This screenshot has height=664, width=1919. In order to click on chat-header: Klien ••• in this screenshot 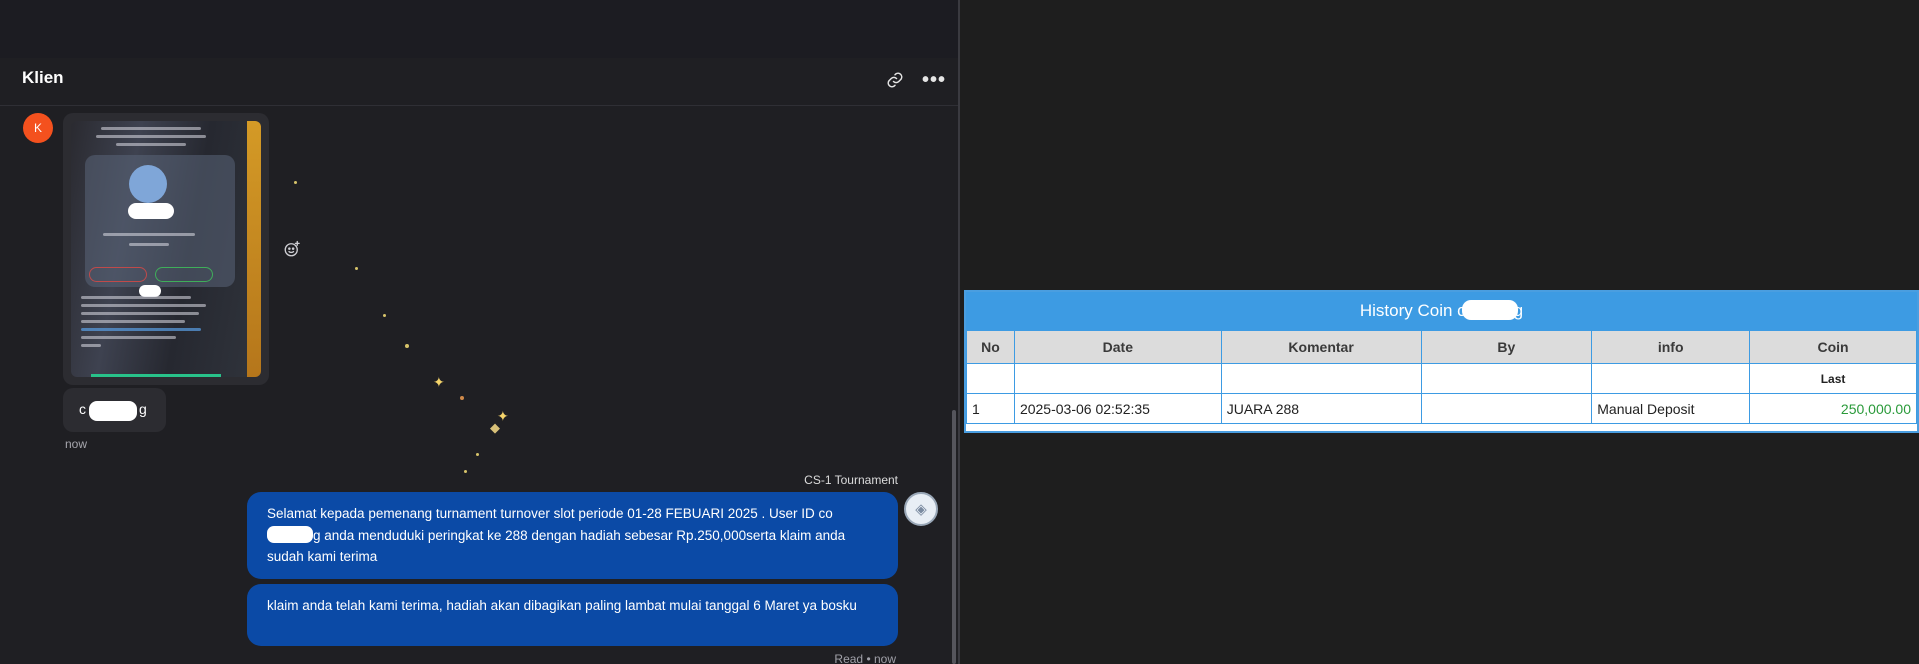, I will do `click(479, 82)`.